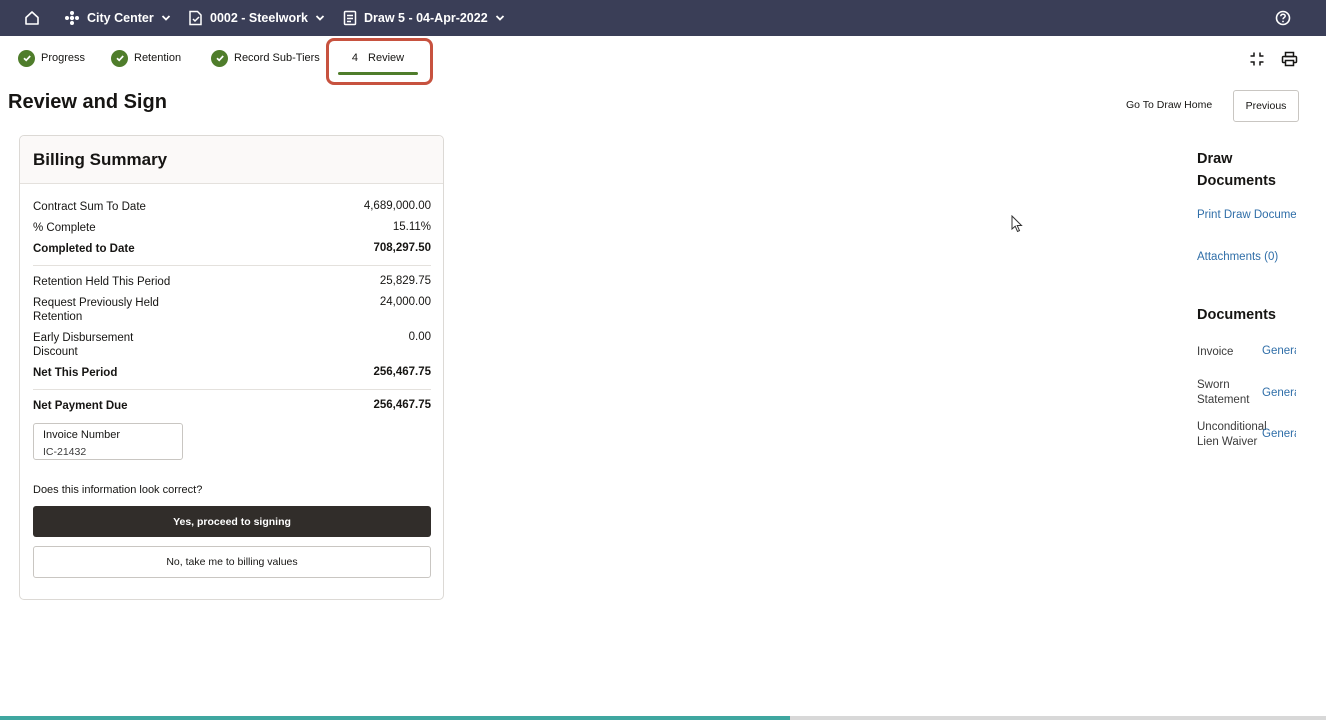 The width and height of the screenshot is (1326, 720). What do you see at coordinates (232, 373) in the screenshot?
I see `summary-row: Net This Period 256,467.75` at bounding box center [232, 373].